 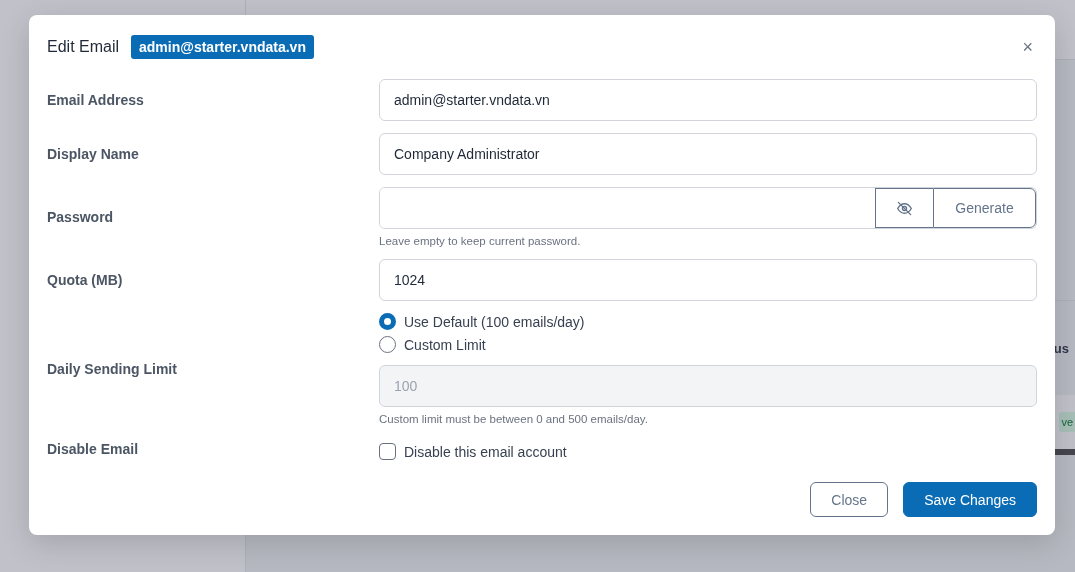 What do you see at coordinates (984, 208) in the screenshot?
I see `generate-button: Generate` at bounding box center [984, 208].